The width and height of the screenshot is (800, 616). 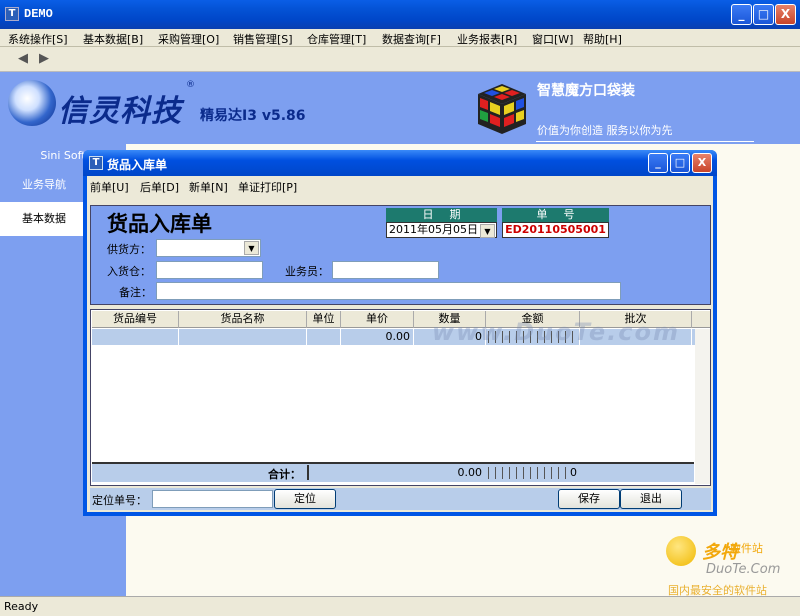 I want to click on footer-divider, so click(x=308, y=472).